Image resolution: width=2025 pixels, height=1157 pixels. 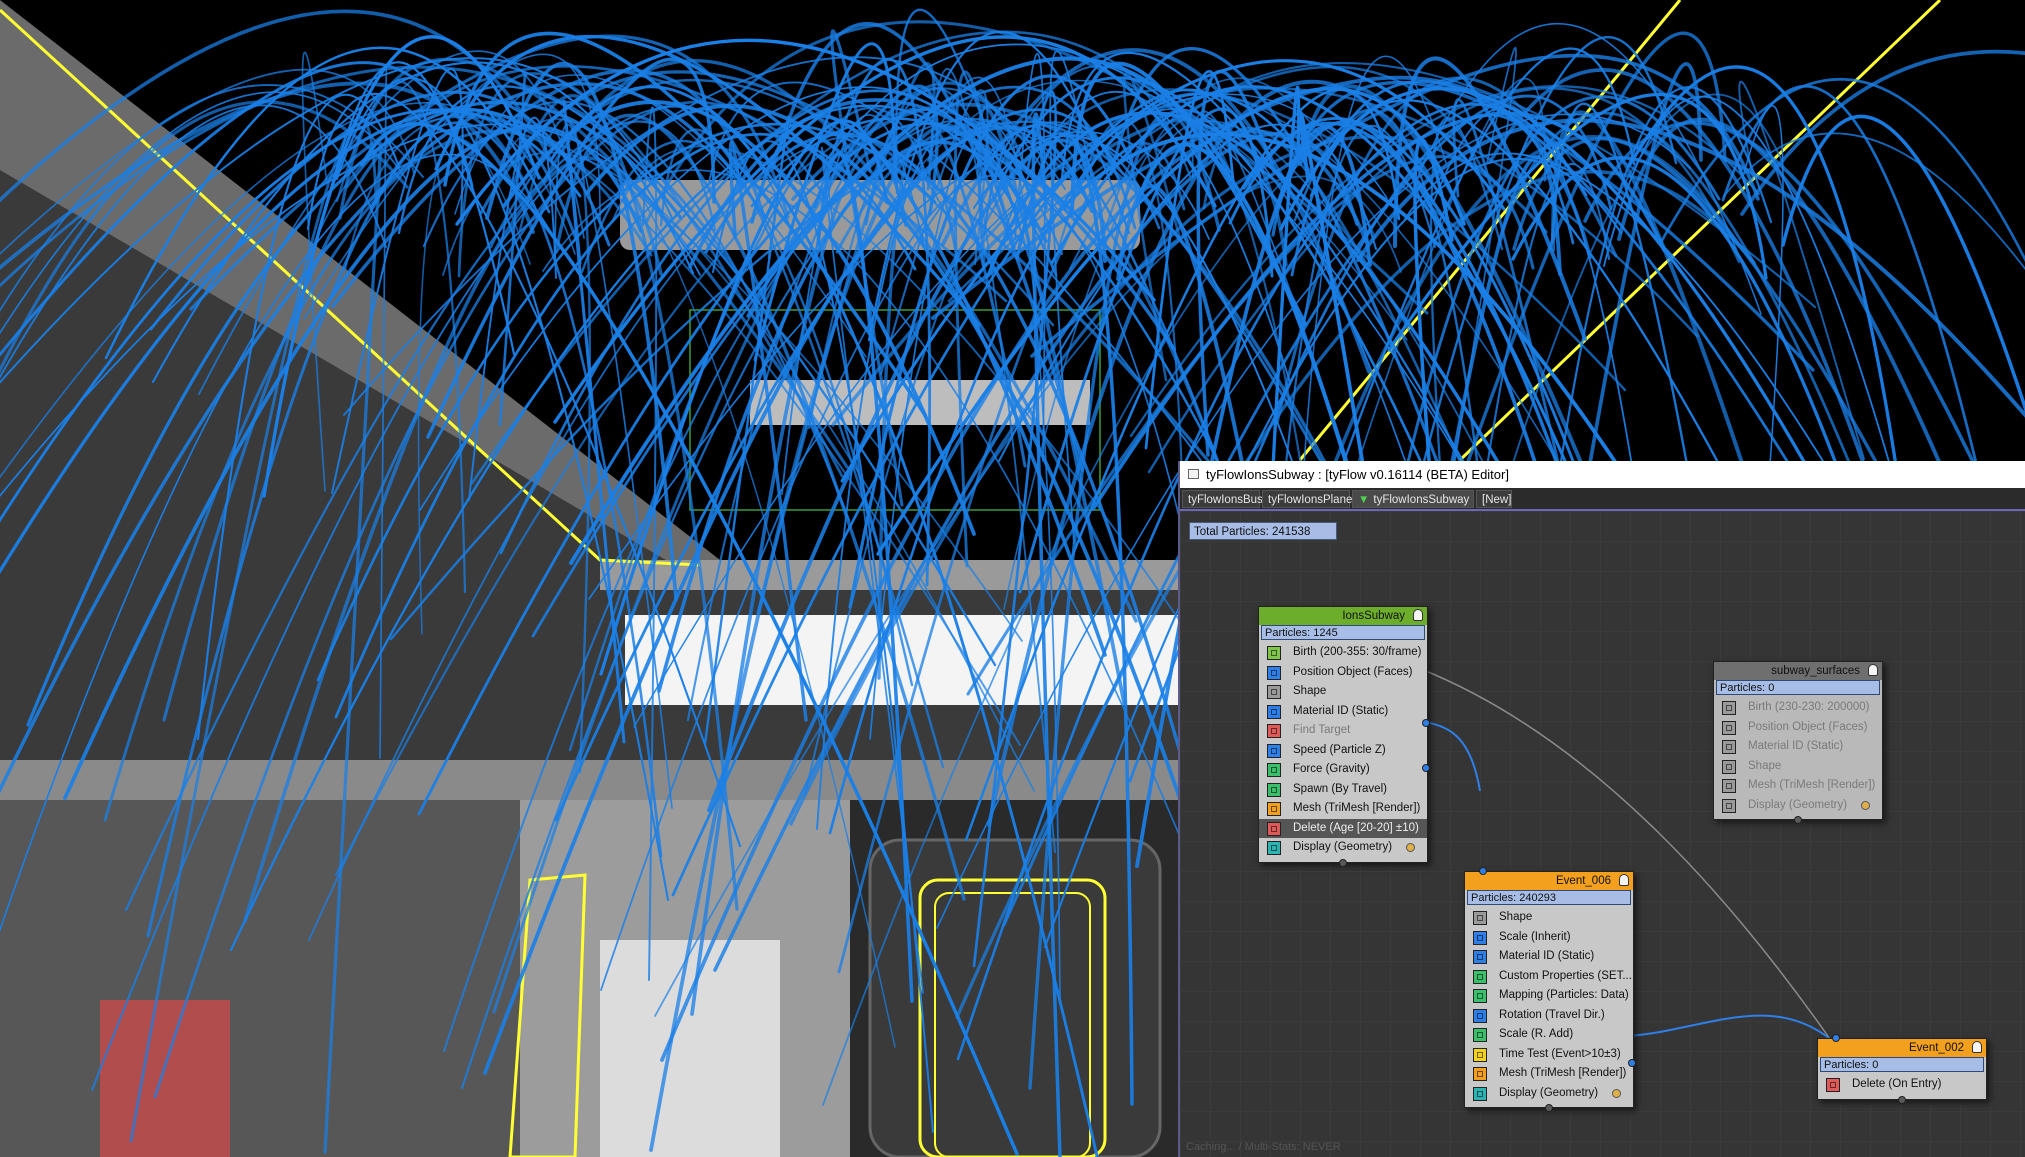 I want to click on tab-tyflowionsbus: tyFlowIonsBus, so click(x=1222, y=499).